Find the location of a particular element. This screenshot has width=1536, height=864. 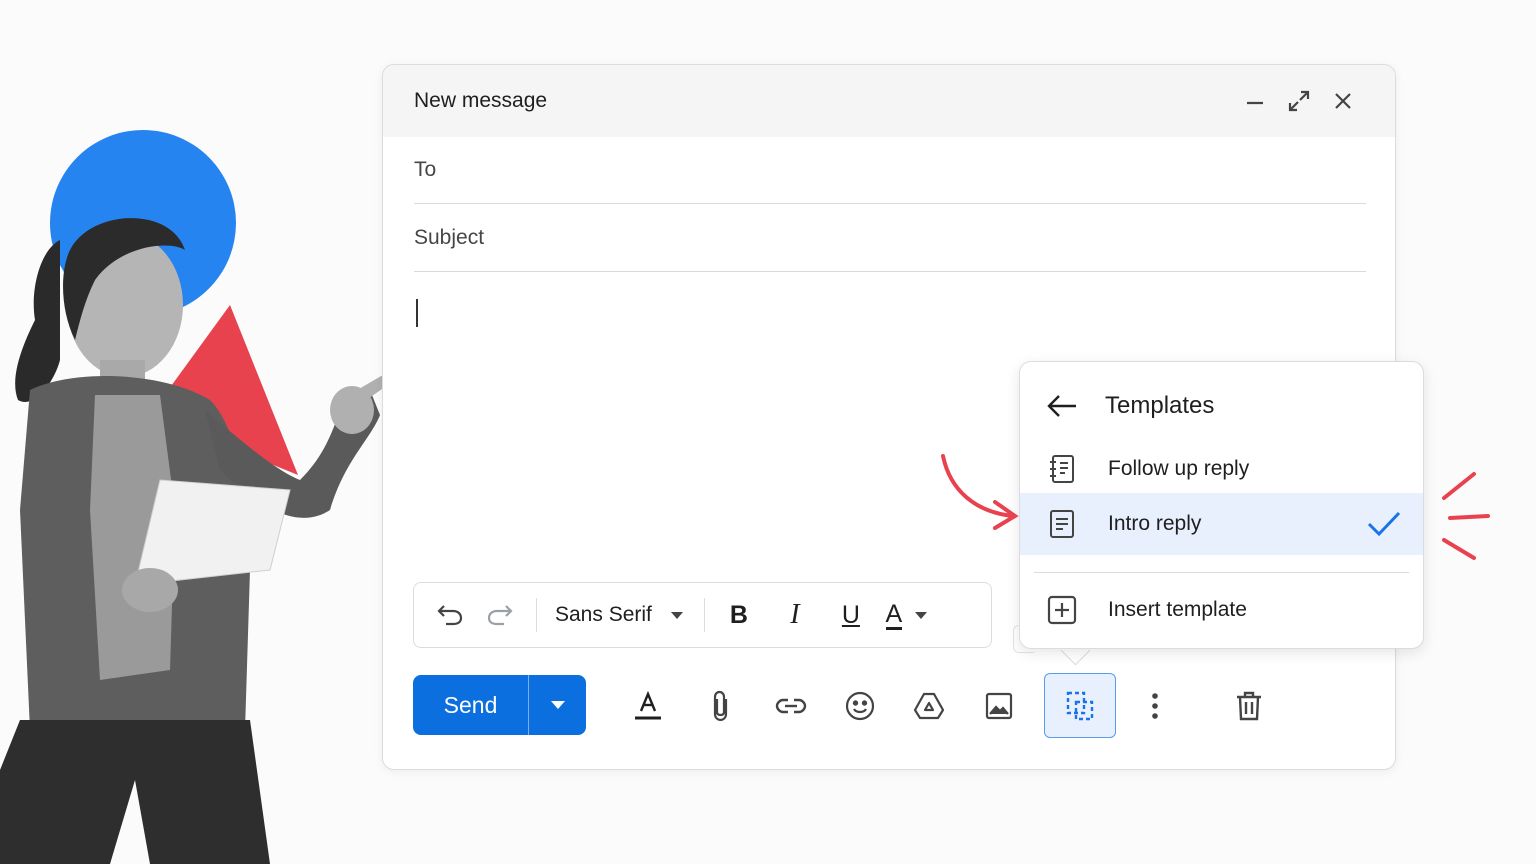

drive-icon is located at coordinates (929, 706).